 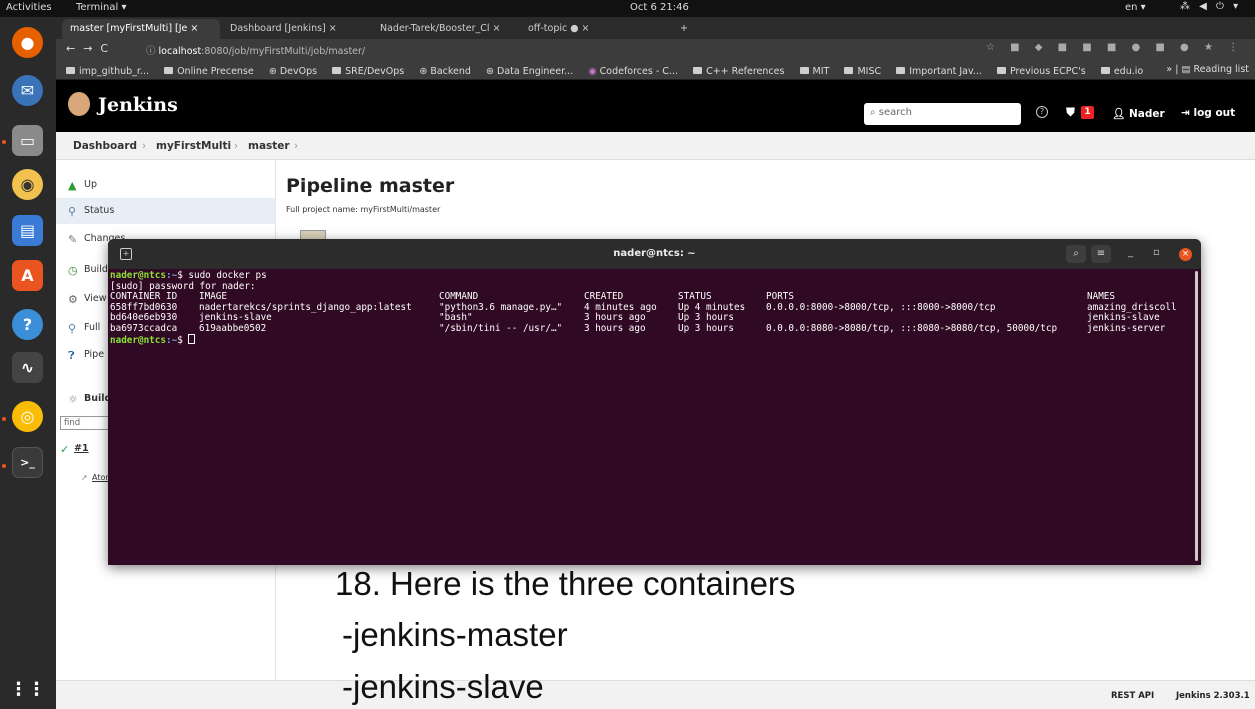 What do you see at coordinates (209, 71) in the screenshot?
I see `bookmark-item: Online Precense` at bounding box center [209, 71].